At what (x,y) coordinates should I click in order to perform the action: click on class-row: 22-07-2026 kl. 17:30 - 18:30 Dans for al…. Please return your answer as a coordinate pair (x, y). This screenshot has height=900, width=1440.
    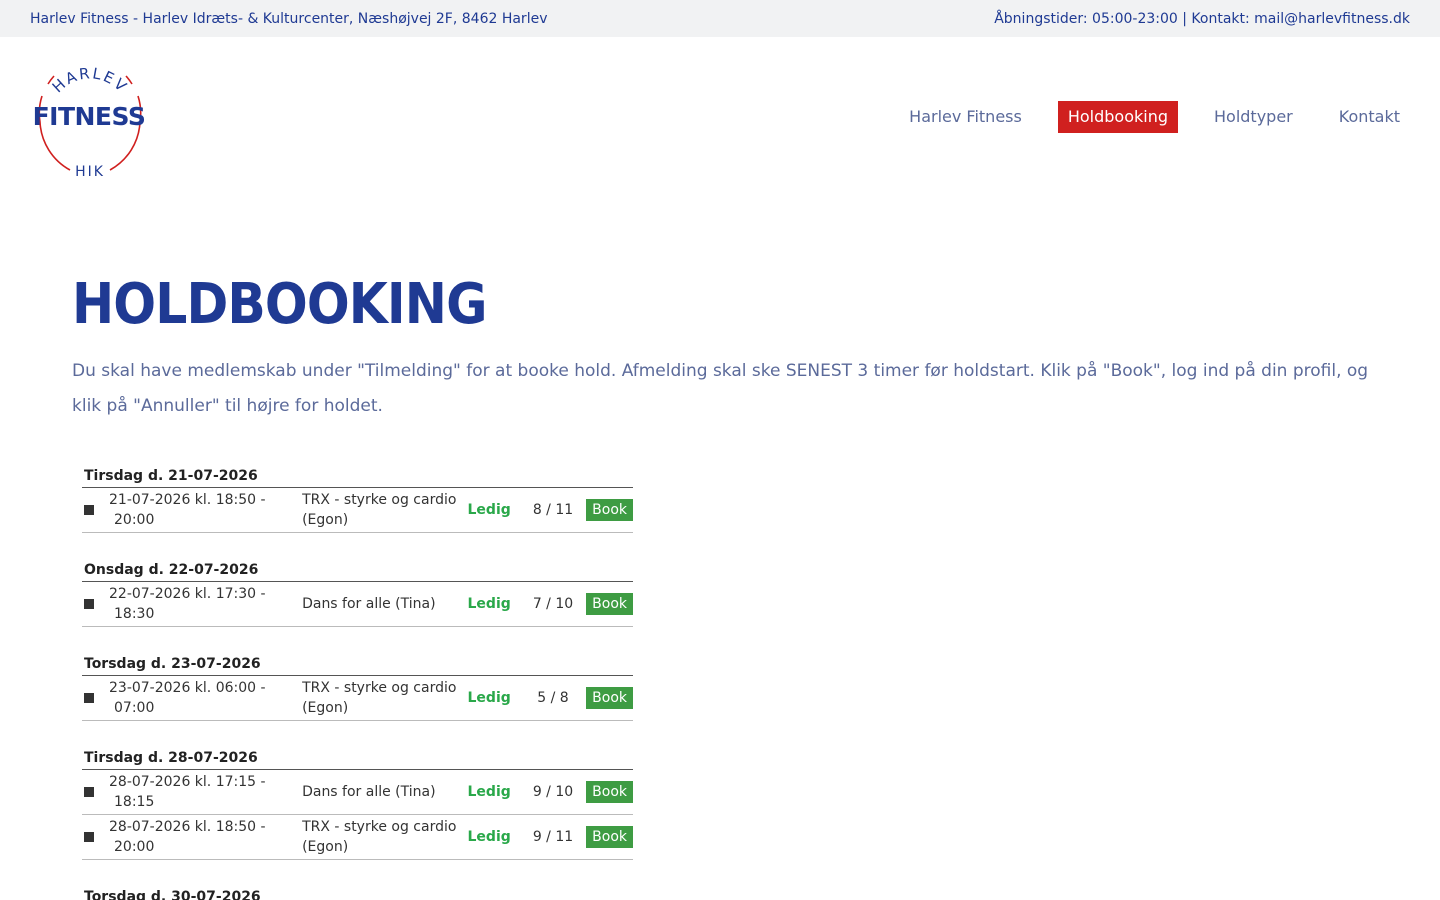
    Looking at the image, I should click on (357, 604).